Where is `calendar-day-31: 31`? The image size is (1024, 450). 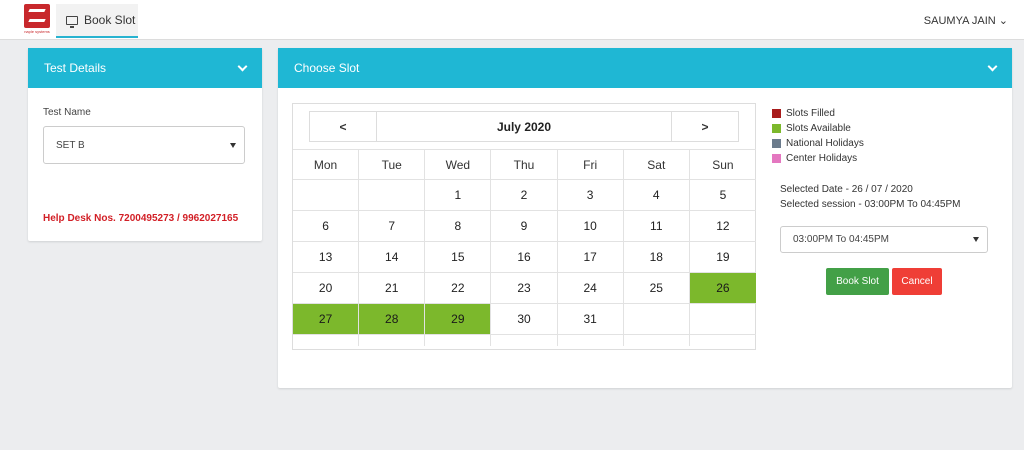
calendar-day-31: 31 is located at coordinates (590, 318).